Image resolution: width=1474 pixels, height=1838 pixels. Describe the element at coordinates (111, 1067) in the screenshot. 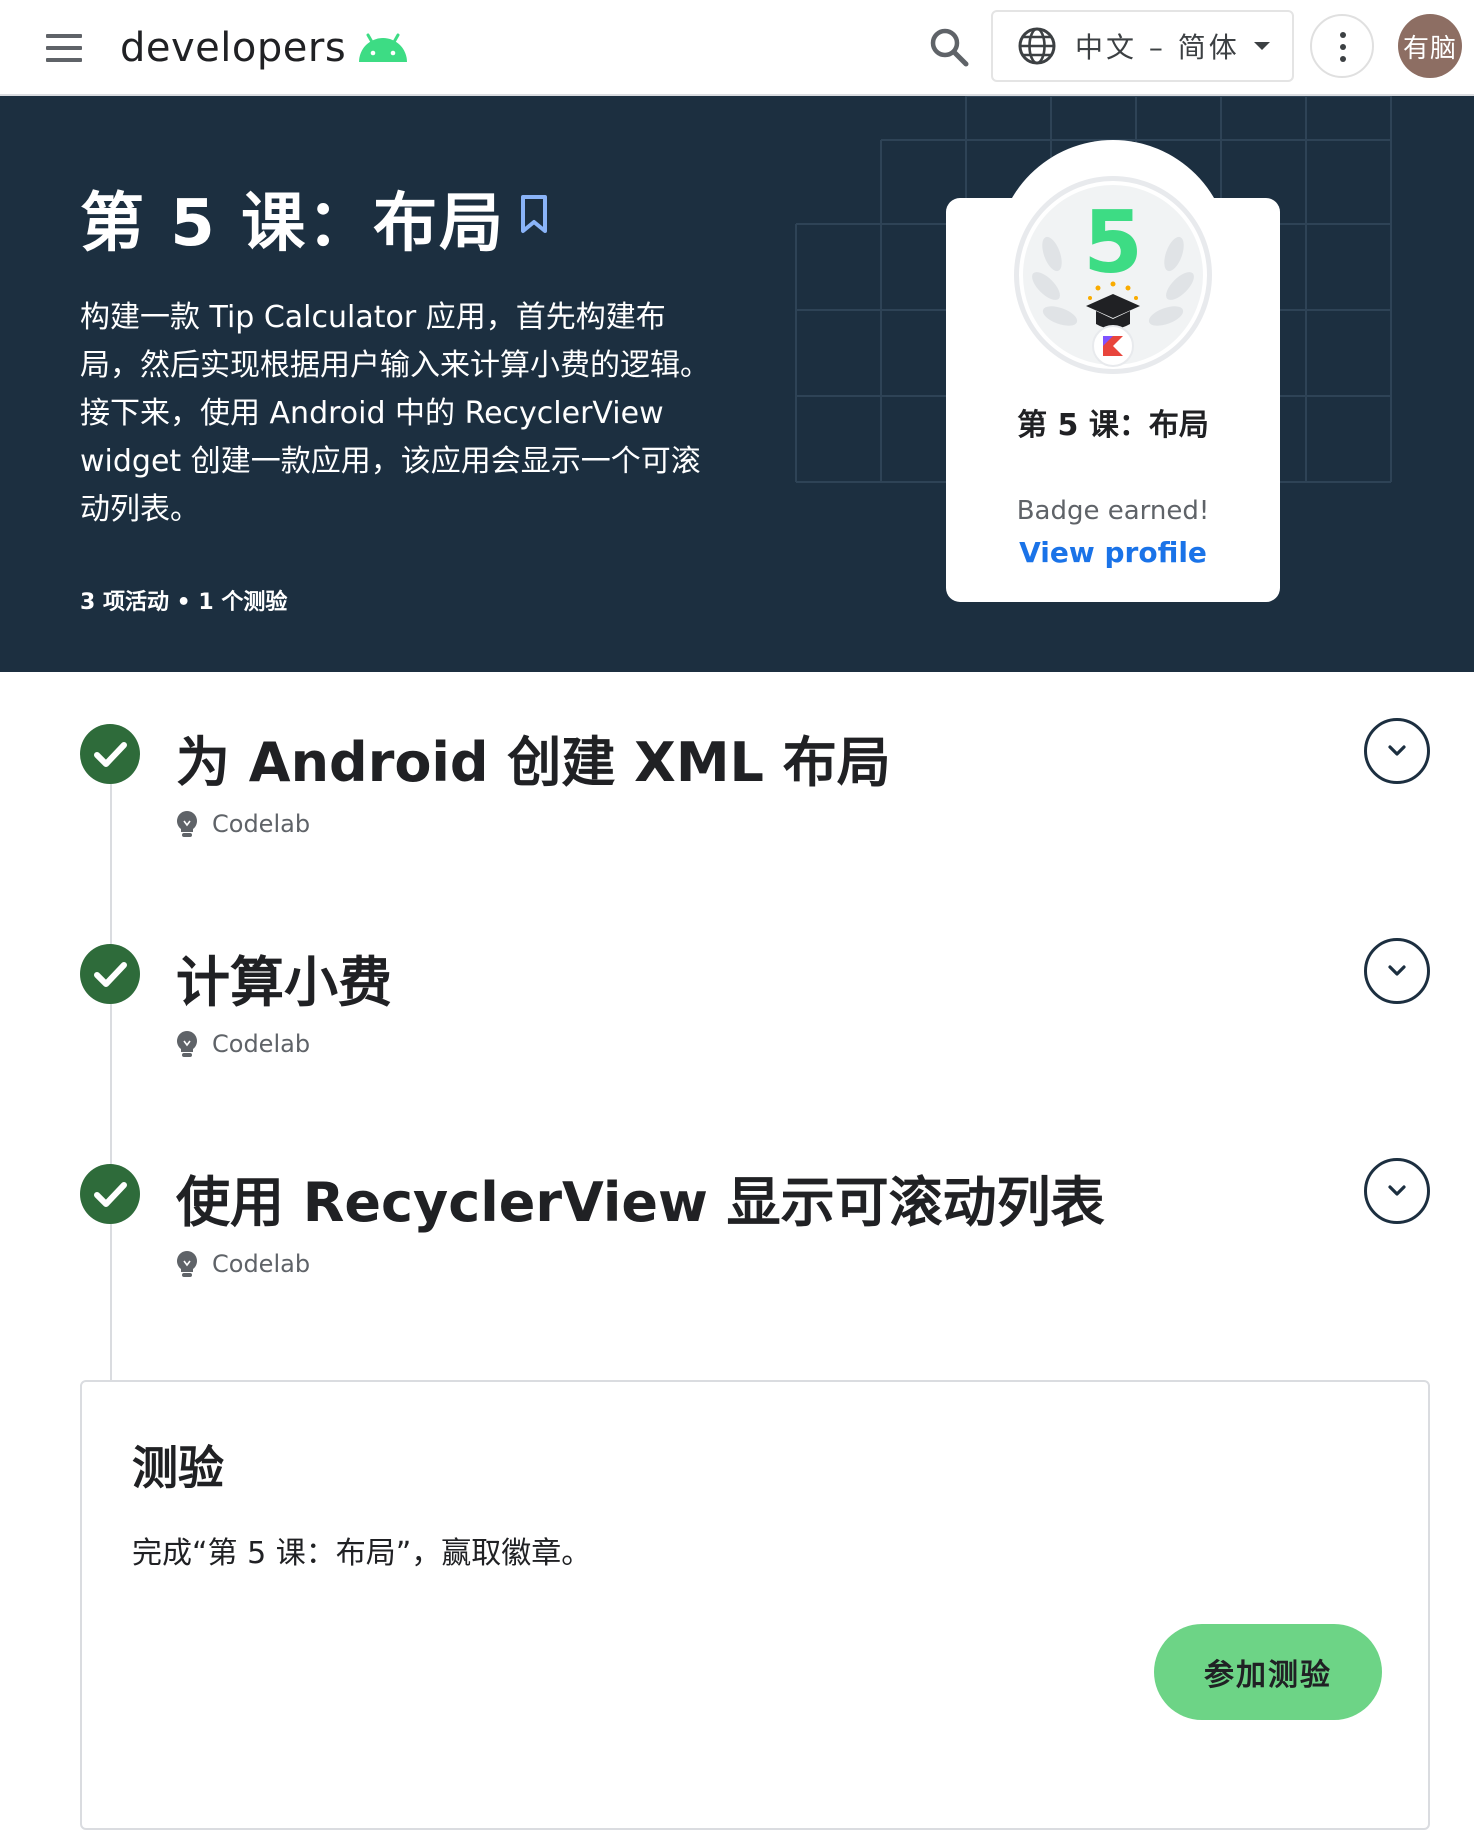

I see `timeline-connector` at that location.